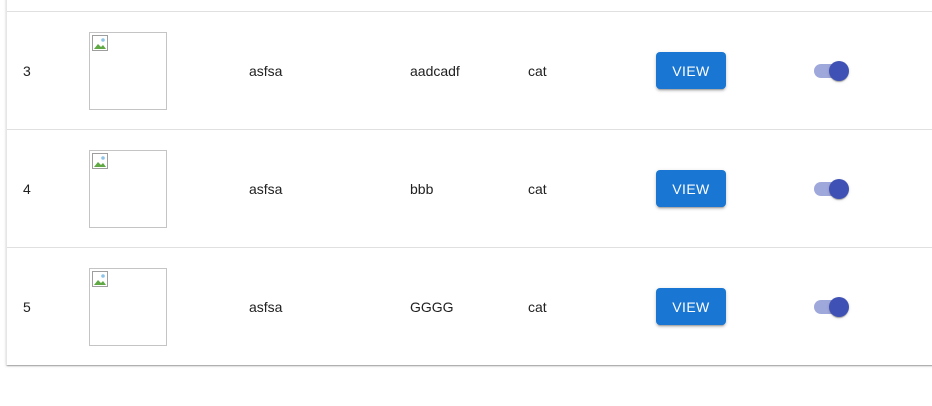 This screenshot has height=406, width=932. I want to click on row-description: bbb, so click(422, 188).